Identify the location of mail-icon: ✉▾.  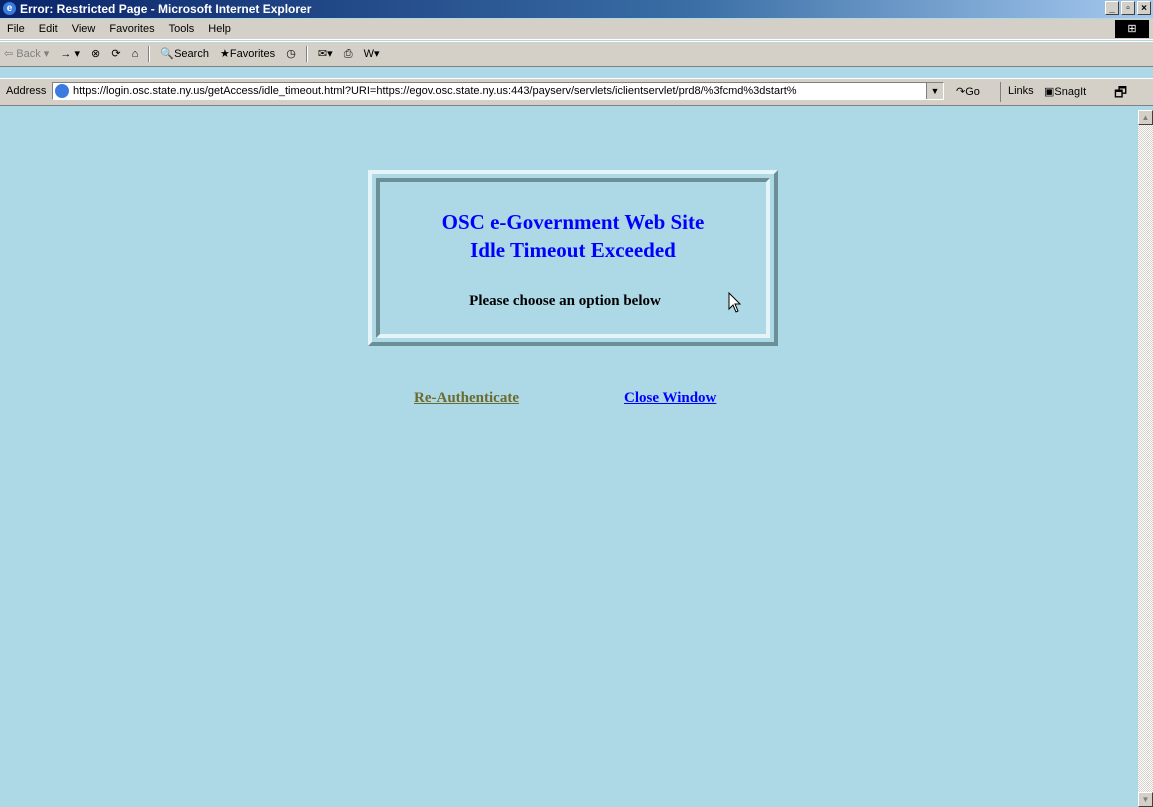
(325, 54).